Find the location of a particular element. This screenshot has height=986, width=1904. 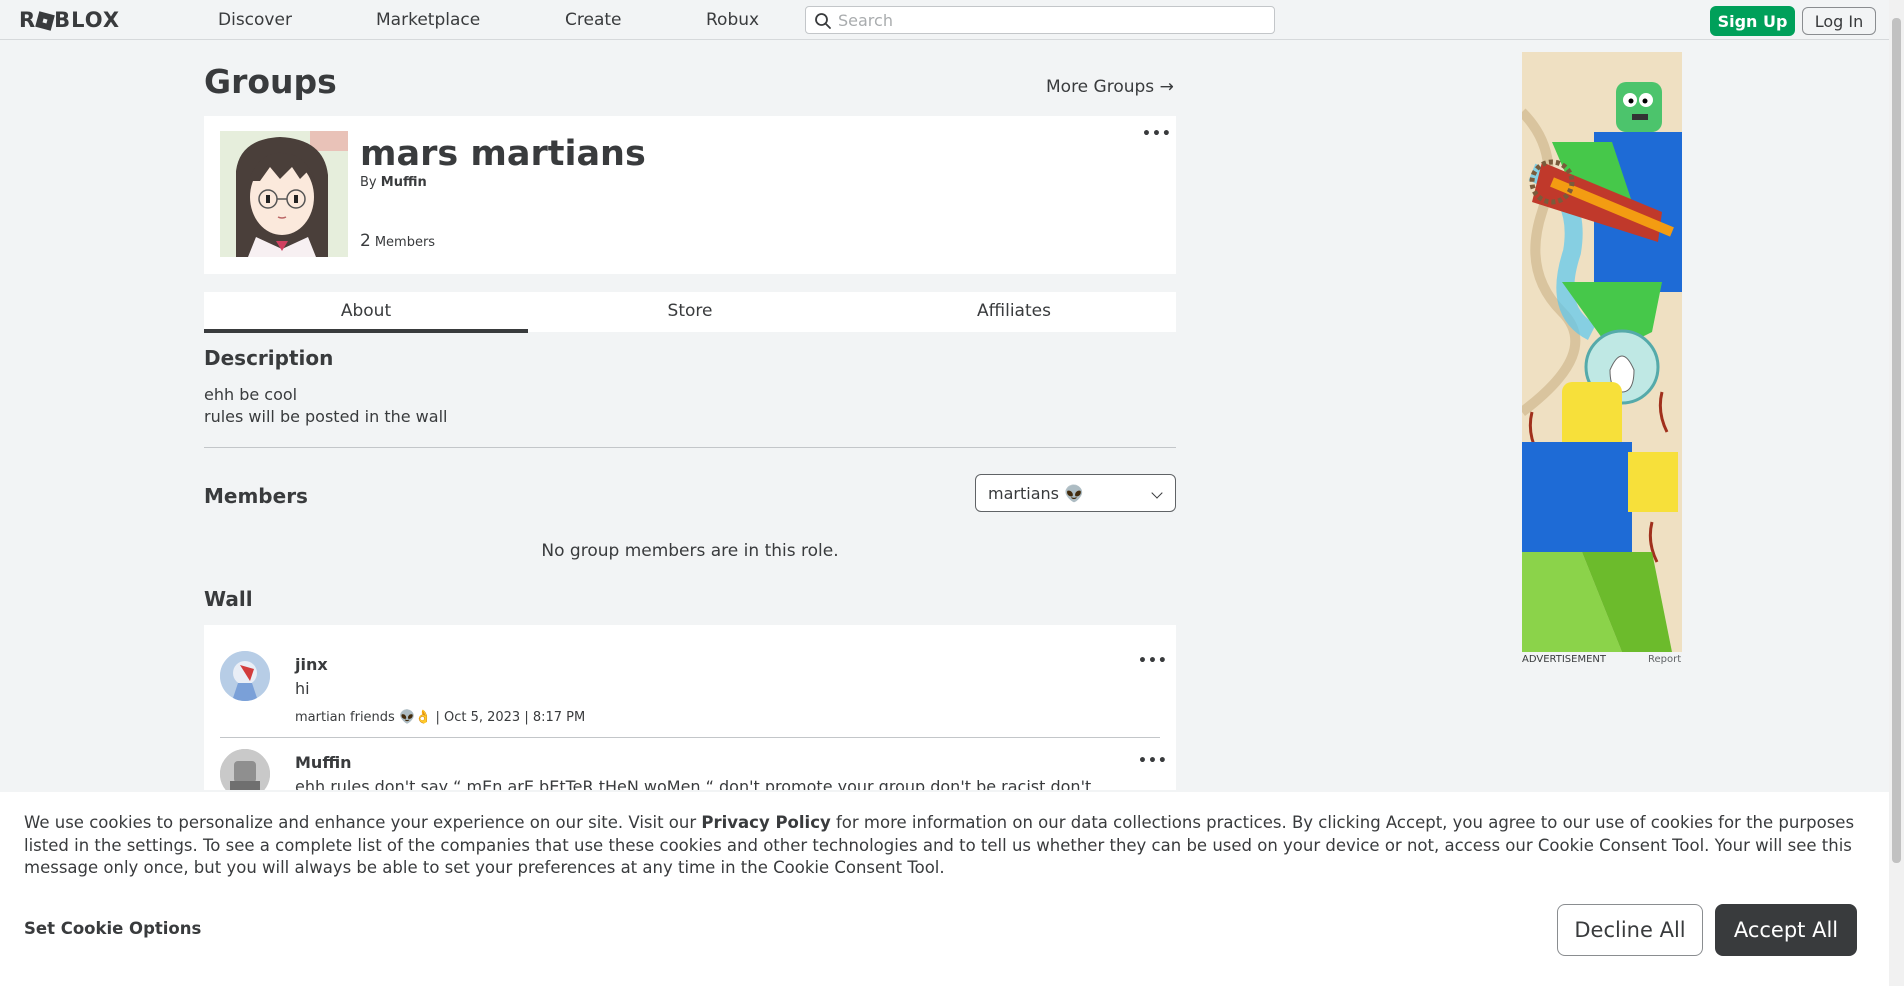

nav-create: Create is located at coordinates (593, 20).